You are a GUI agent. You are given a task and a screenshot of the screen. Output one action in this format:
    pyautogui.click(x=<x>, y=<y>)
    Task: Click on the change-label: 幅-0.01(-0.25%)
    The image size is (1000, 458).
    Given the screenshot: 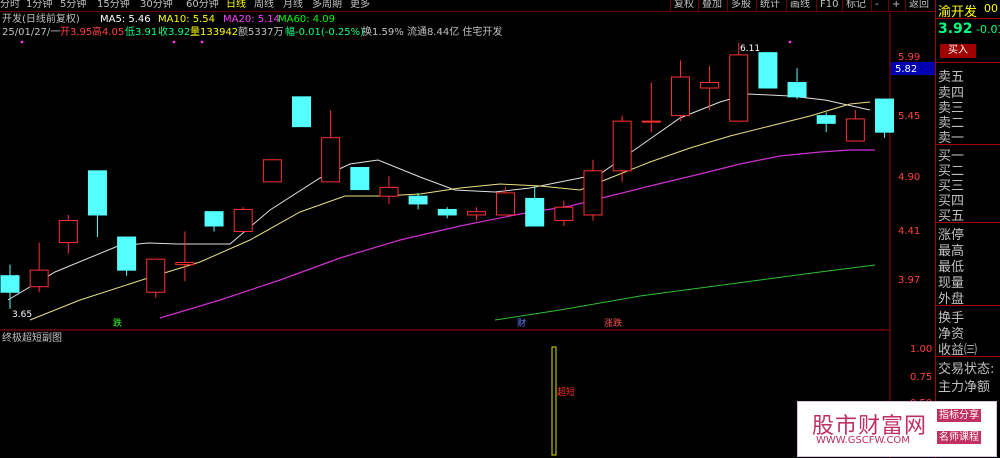 What is the action you would take?
    pyautogui.click(x=324, y=31)
    